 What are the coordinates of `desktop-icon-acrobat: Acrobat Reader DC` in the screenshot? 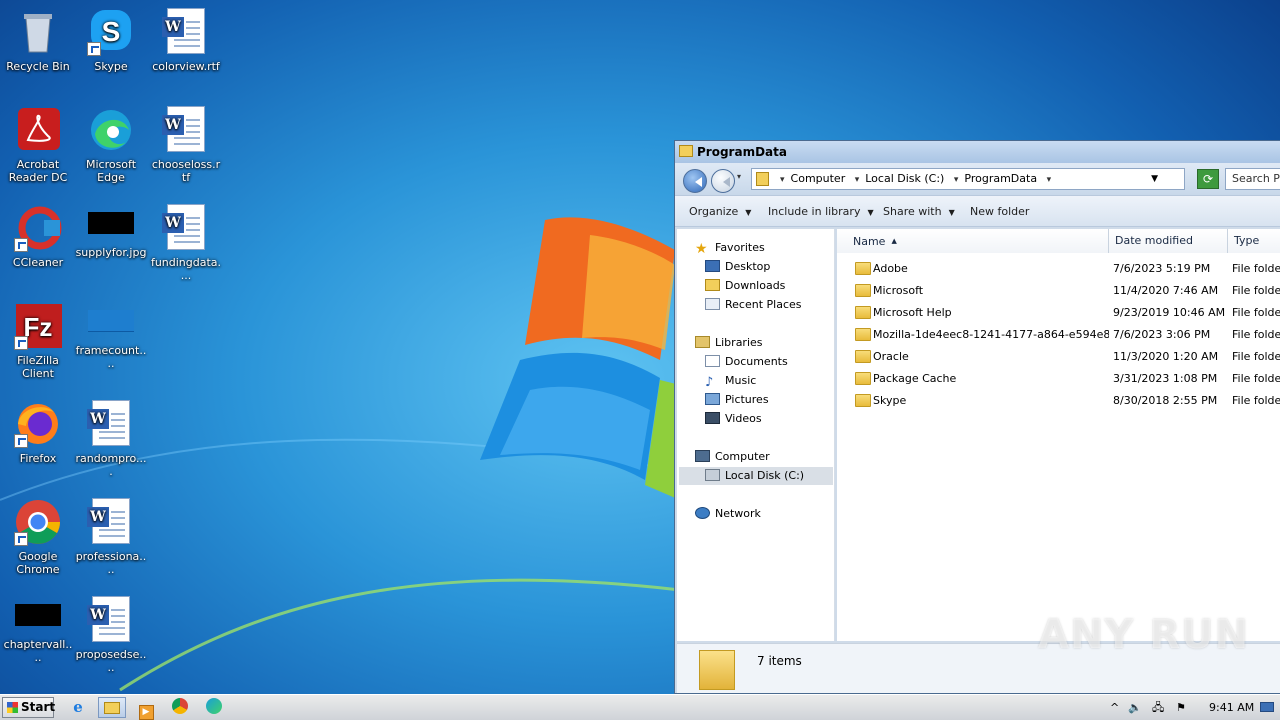 It's located at (38, 142).